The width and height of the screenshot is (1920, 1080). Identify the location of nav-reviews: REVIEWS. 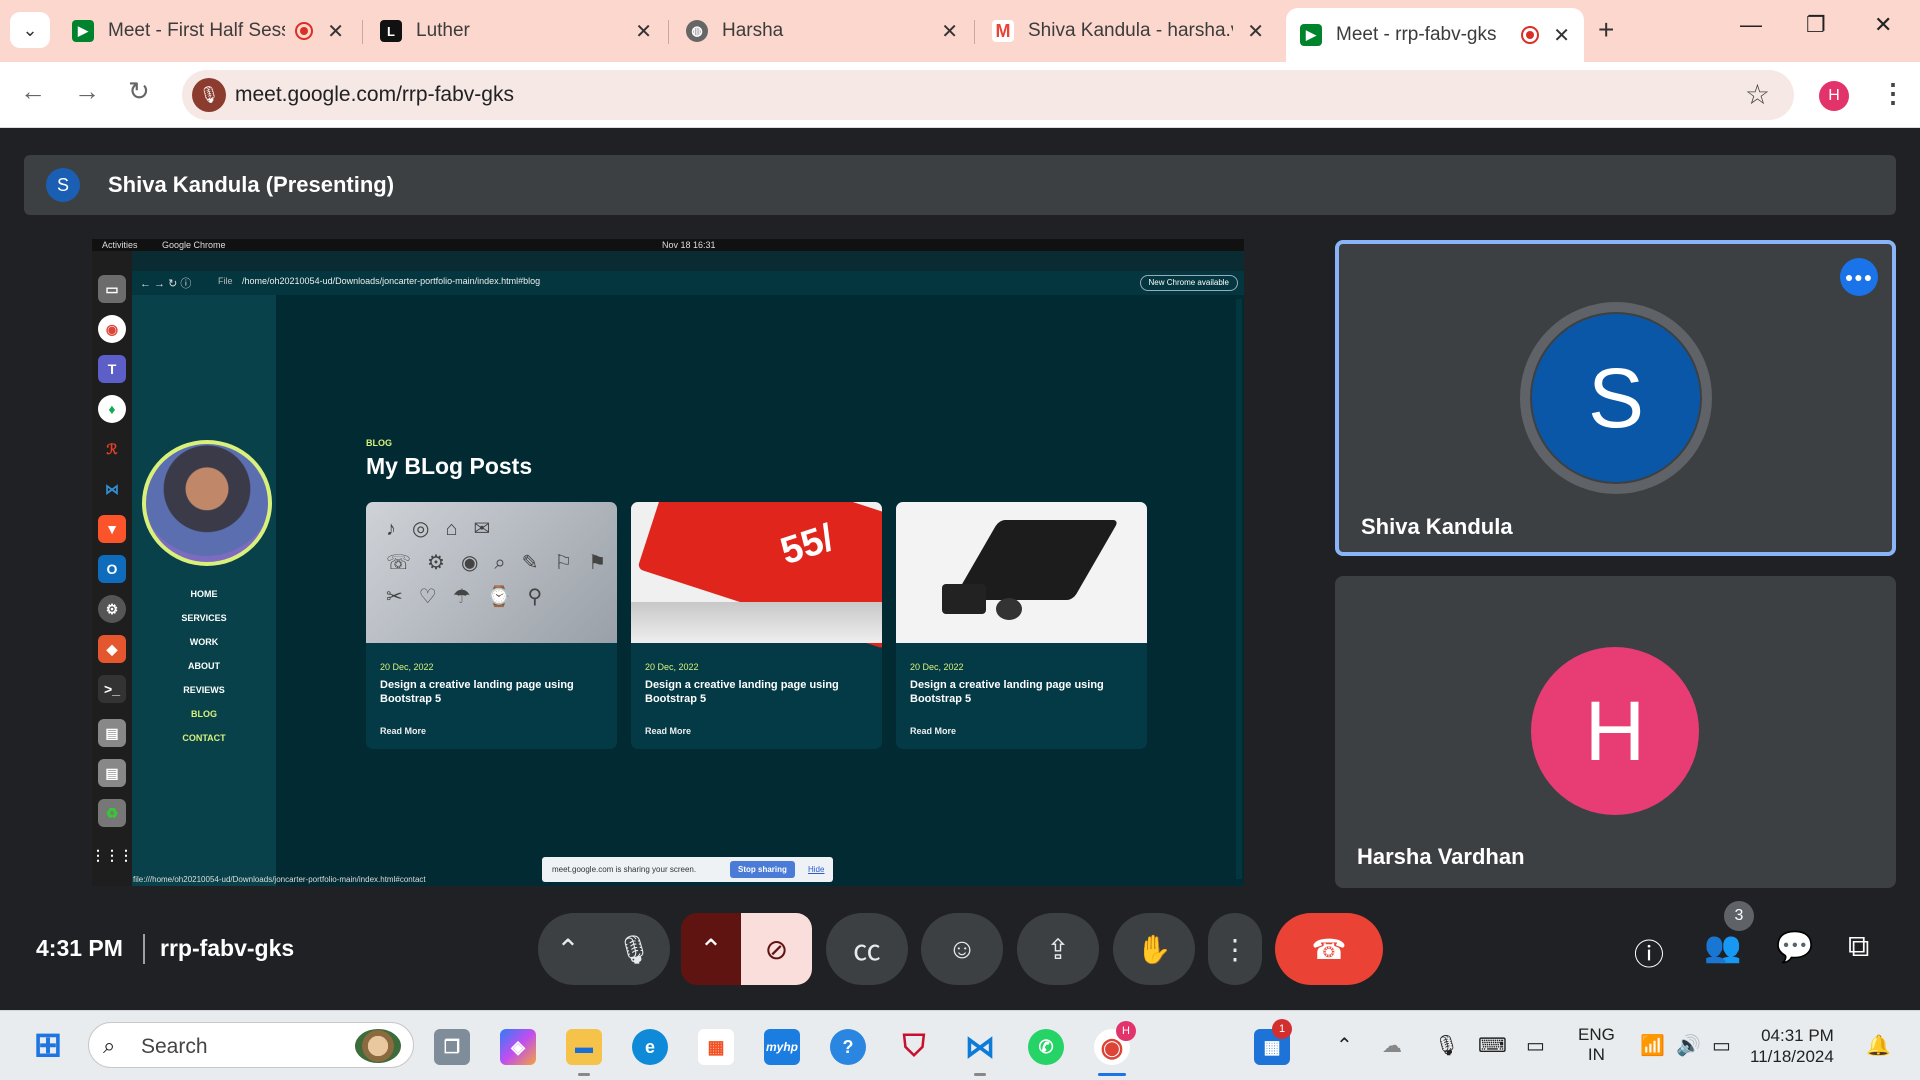
(204, 690).